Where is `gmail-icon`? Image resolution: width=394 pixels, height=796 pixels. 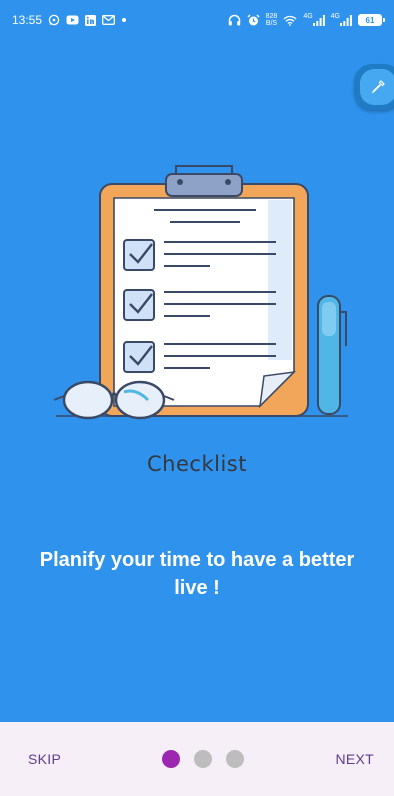 gmail-icon is located at coordinates (108, 20).